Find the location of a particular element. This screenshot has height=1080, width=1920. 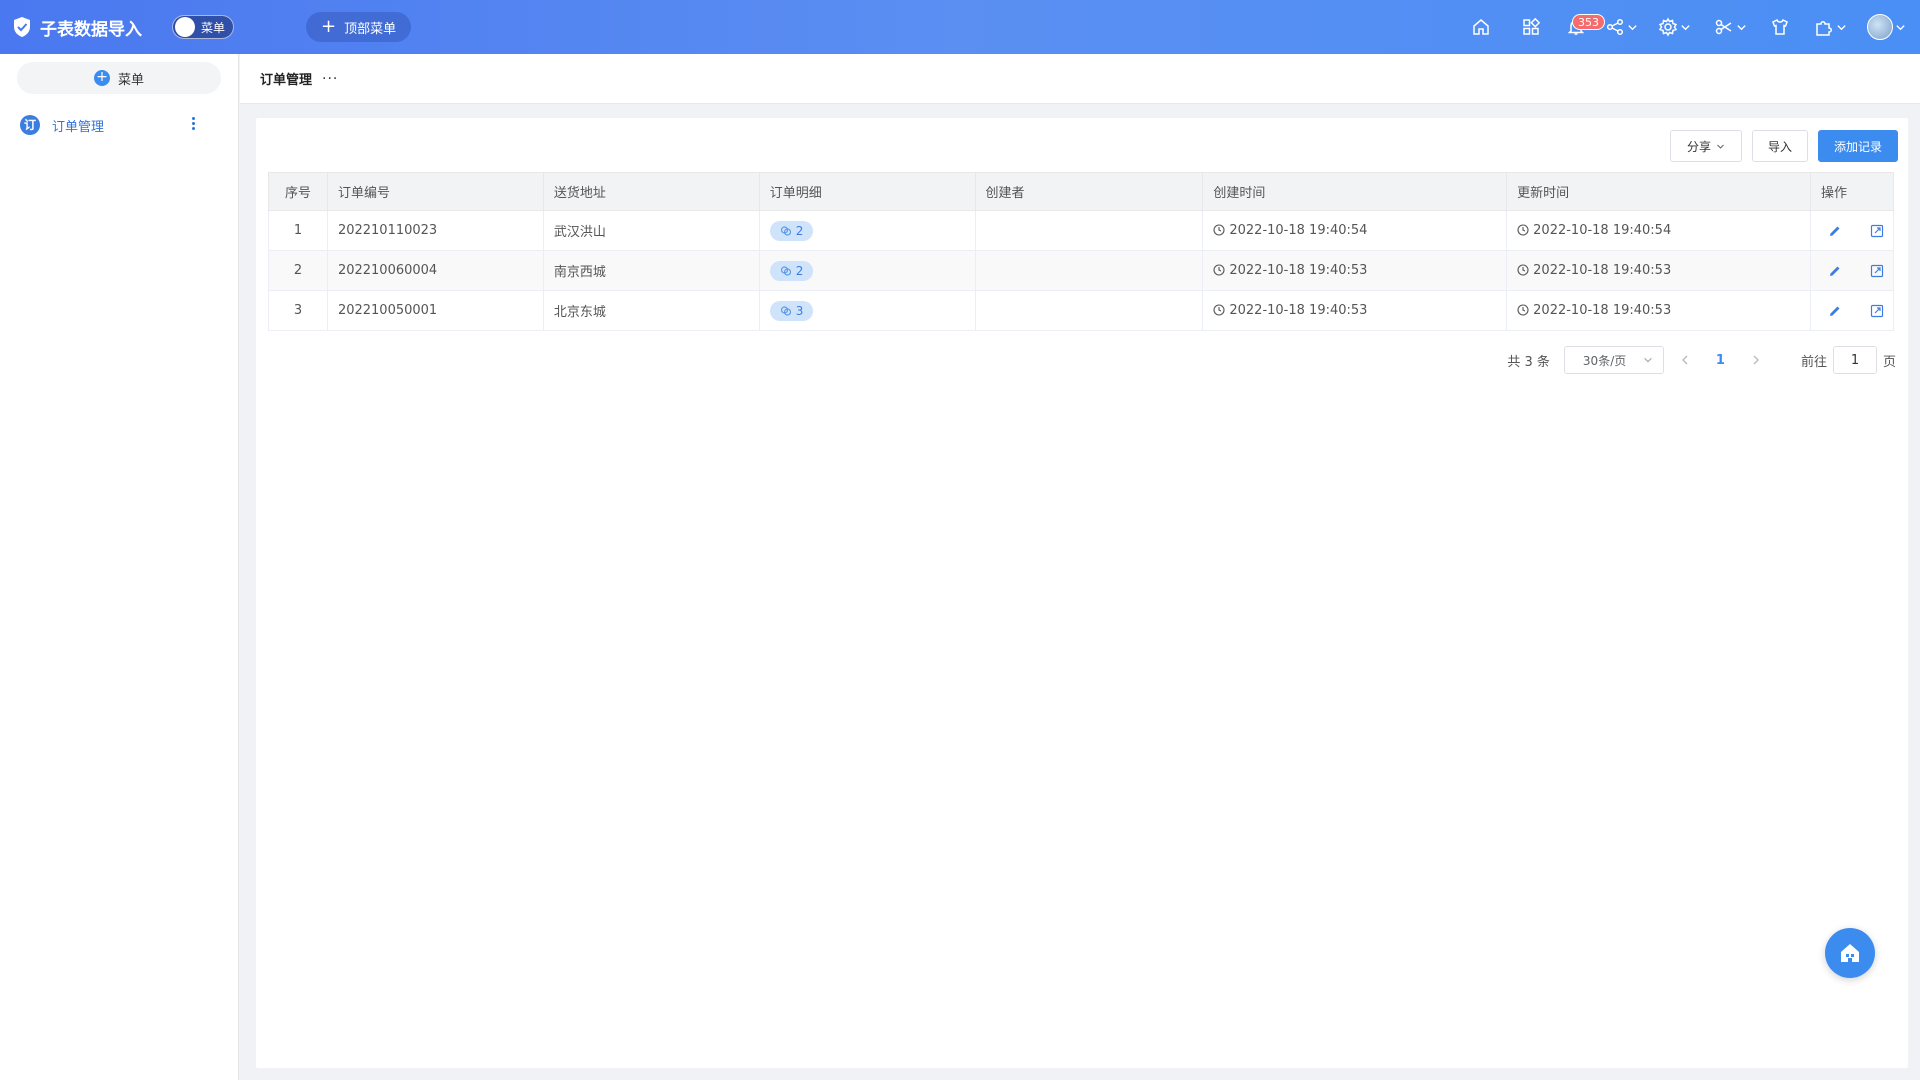

order-number: 202210110023 is located at coordinates (435, 230).